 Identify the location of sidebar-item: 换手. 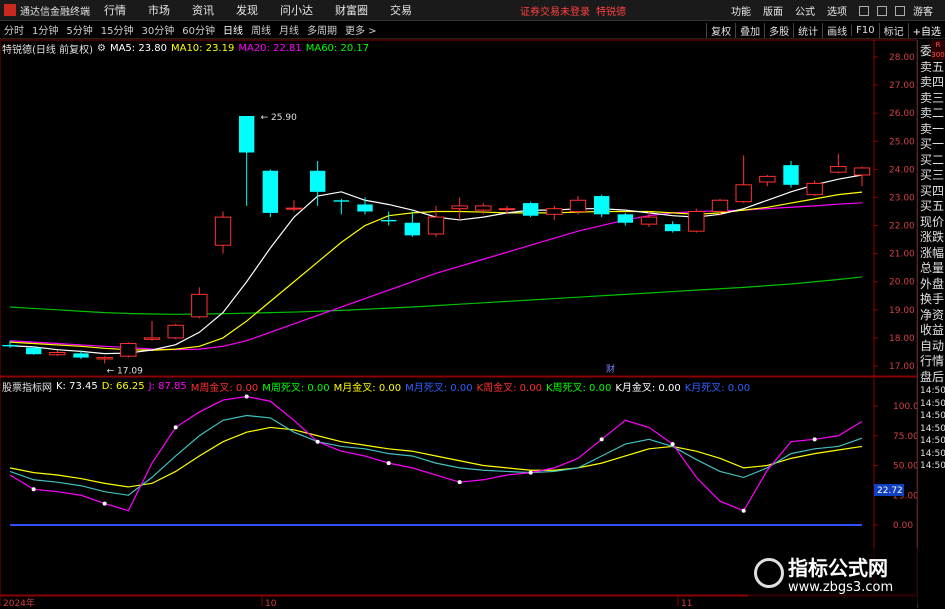
(931, 300).